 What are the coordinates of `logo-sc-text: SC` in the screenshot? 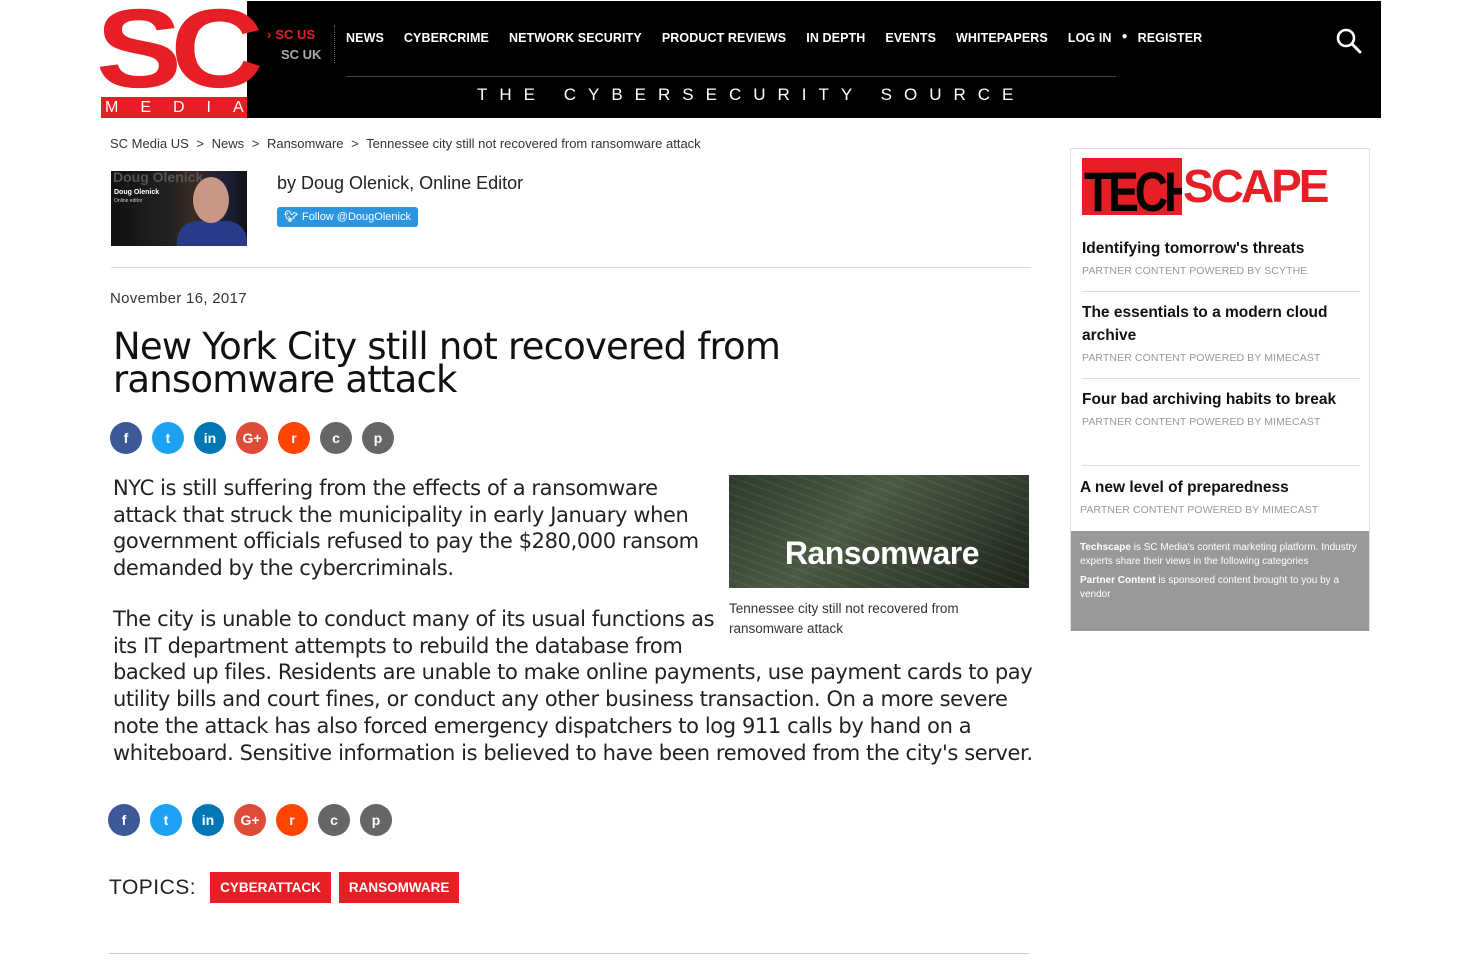 It's located at (179, 55).